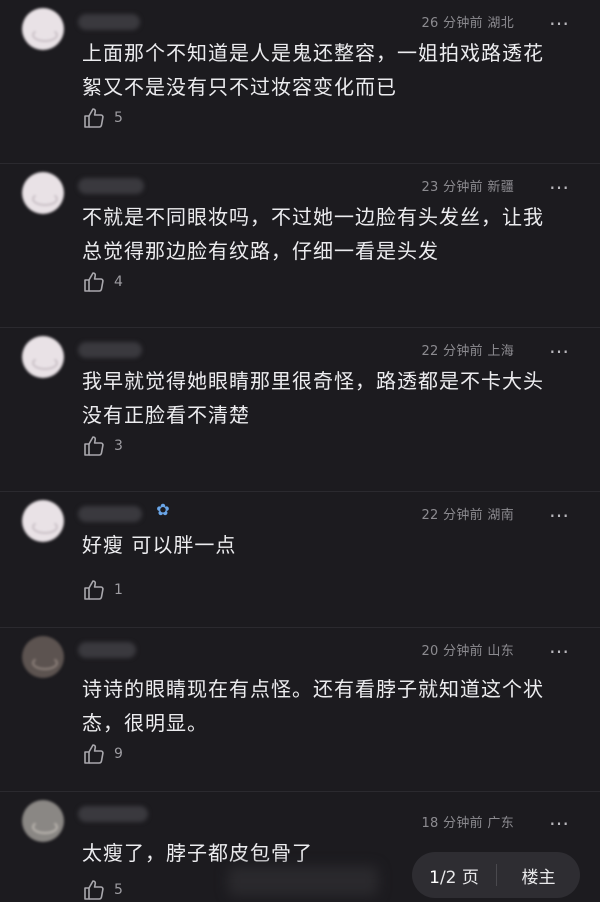  What do you see at coordinates (332, 234) in the screenshot?
I see `comment-text: 不就是不同眼妆吗，不过她一边脸有头发丝，让我 总觉得那边脸有纹路，仔细一看是头发` at bounding box center [332, 234].